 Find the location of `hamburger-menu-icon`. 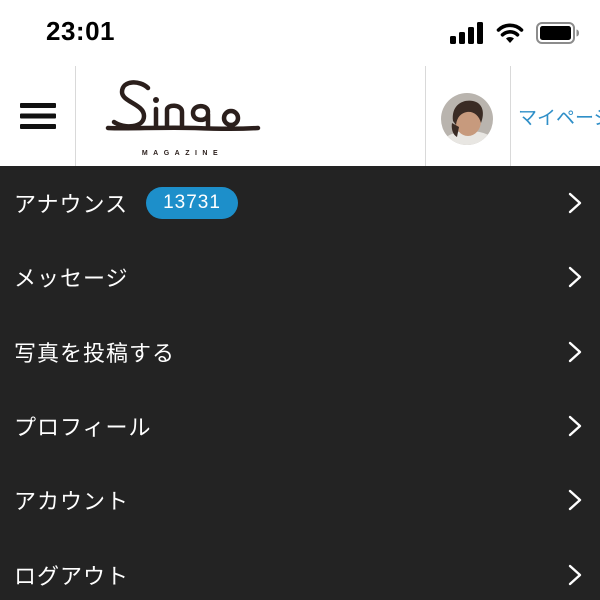

hamburger-menu-icon is located at coordinates (37, 116).